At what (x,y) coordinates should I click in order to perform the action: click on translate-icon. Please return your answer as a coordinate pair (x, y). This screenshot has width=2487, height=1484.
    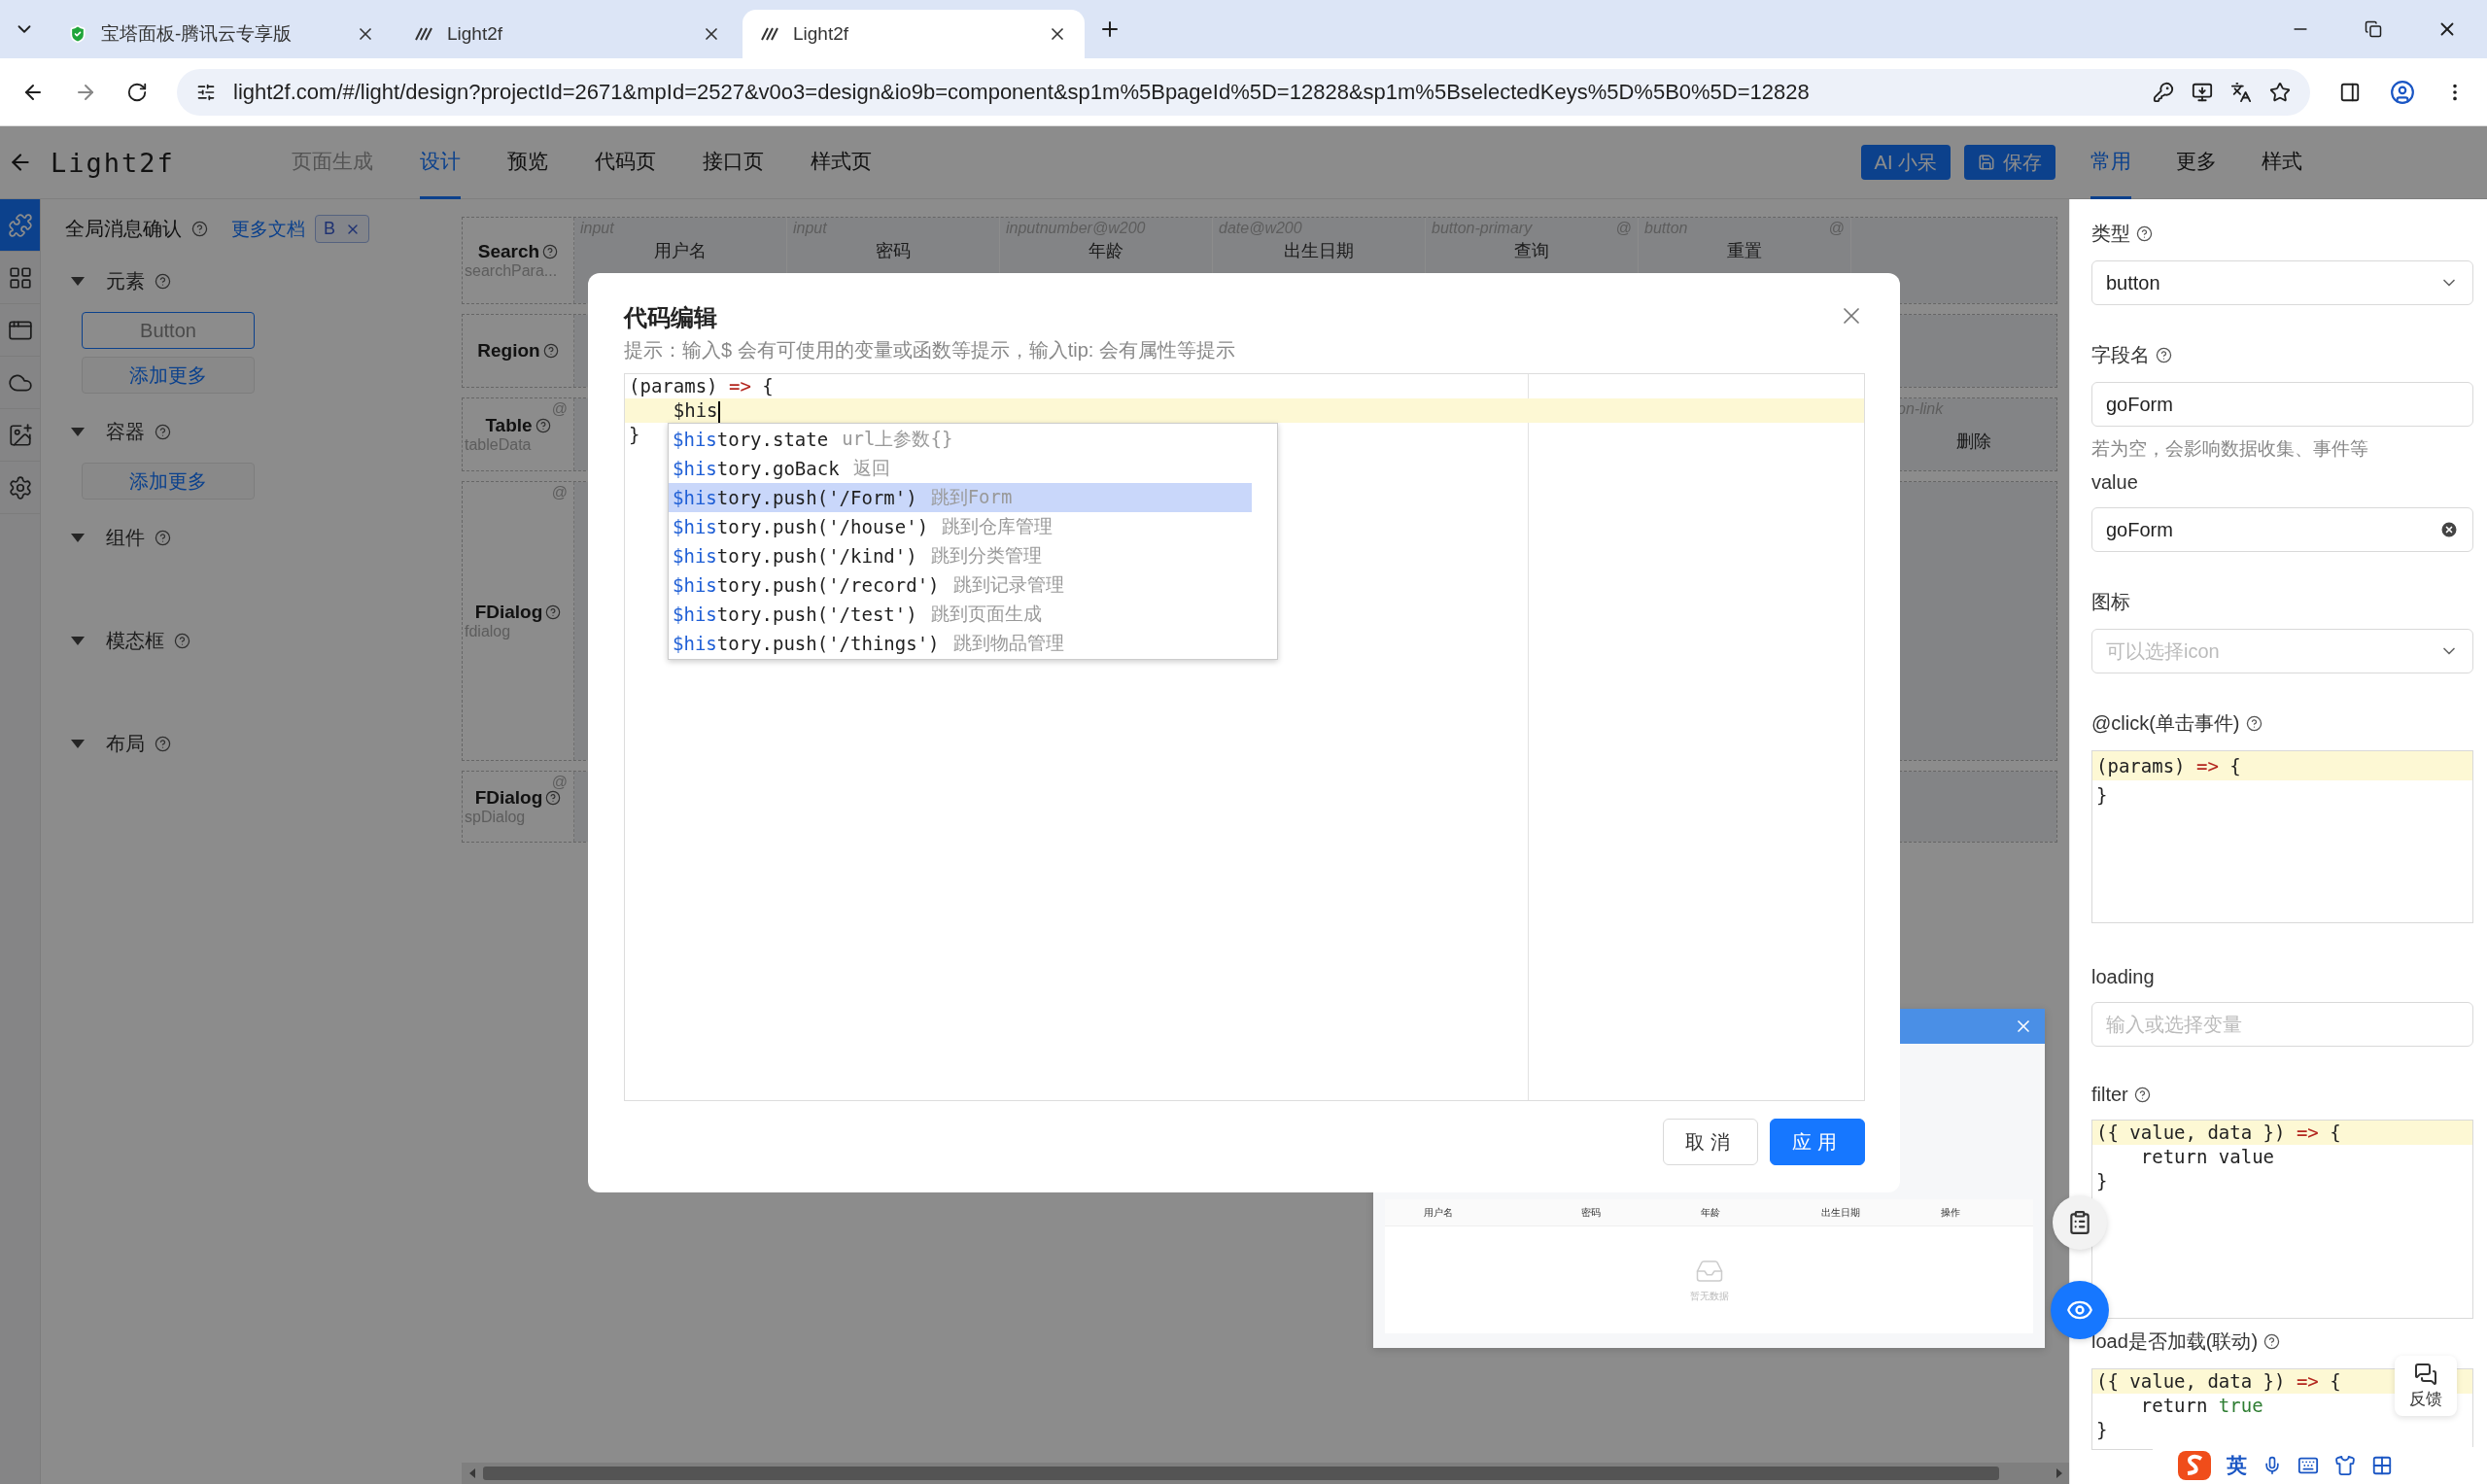
    Looking at the image, I should click on (2241, 92).